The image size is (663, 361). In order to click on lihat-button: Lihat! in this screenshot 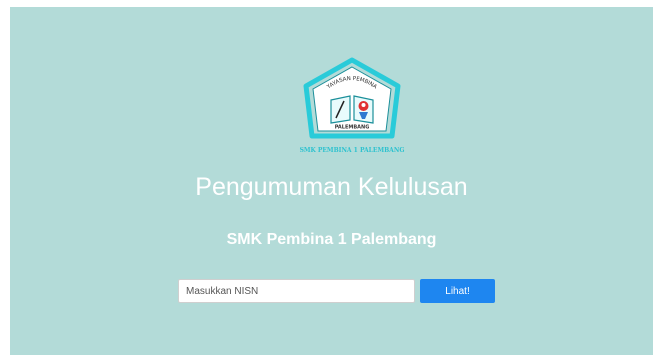, I will do `click(457, 291)`.